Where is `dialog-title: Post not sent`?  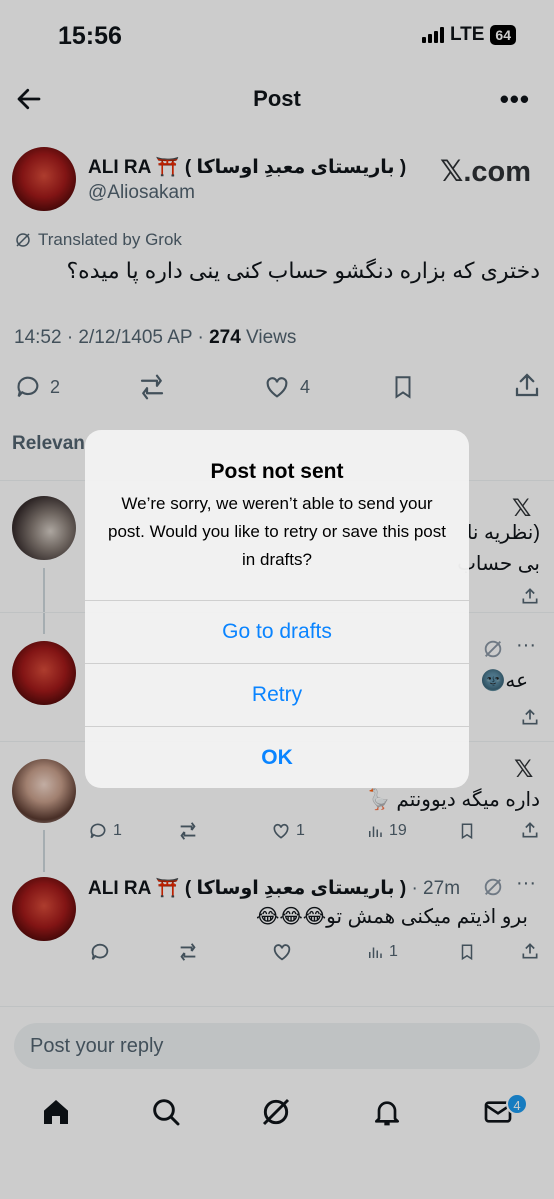 dialog-title: Post not sent is located at coordinates (277, 471).